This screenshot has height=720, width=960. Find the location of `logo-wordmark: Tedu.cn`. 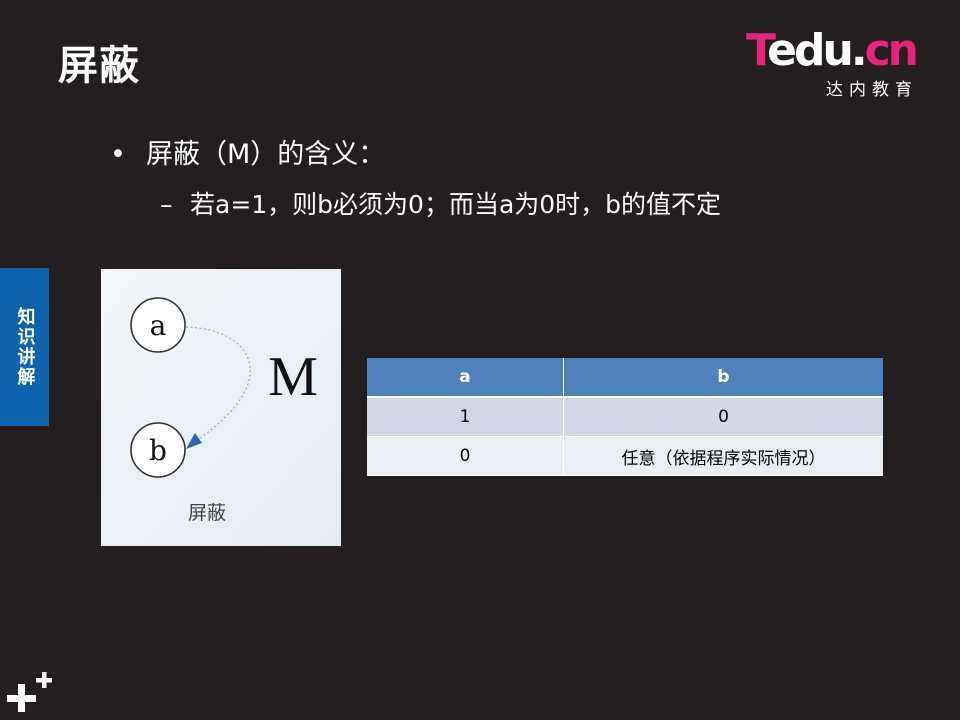

logo-wordmark: Tedu.cn is located at coordinates (832, 50).